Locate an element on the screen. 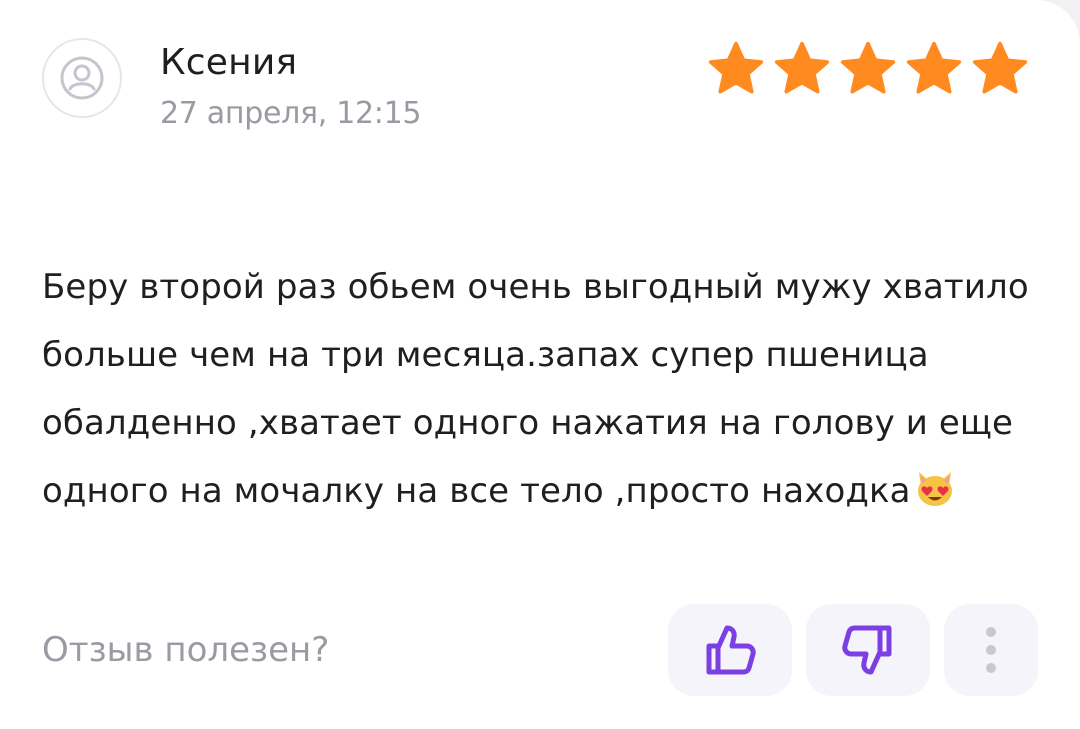  thumbs-up-icon is located at coordinates (731, 650).